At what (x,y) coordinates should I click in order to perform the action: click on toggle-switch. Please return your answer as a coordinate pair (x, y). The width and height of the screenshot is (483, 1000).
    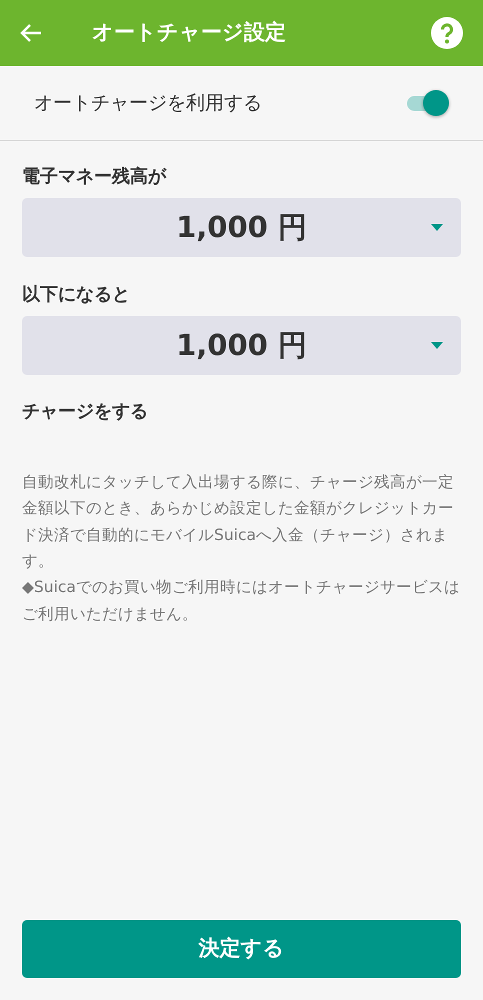
    Looking at the image, I should click on (428, 103).